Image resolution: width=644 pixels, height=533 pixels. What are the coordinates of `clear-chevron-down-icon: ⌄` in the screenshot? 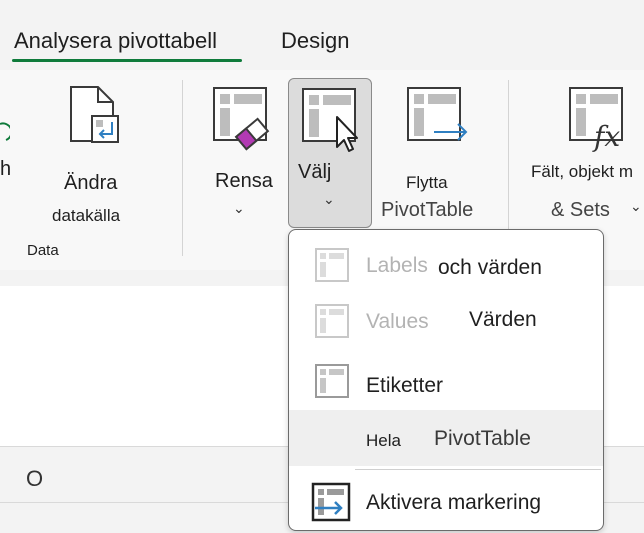 It's located at (239, 208).